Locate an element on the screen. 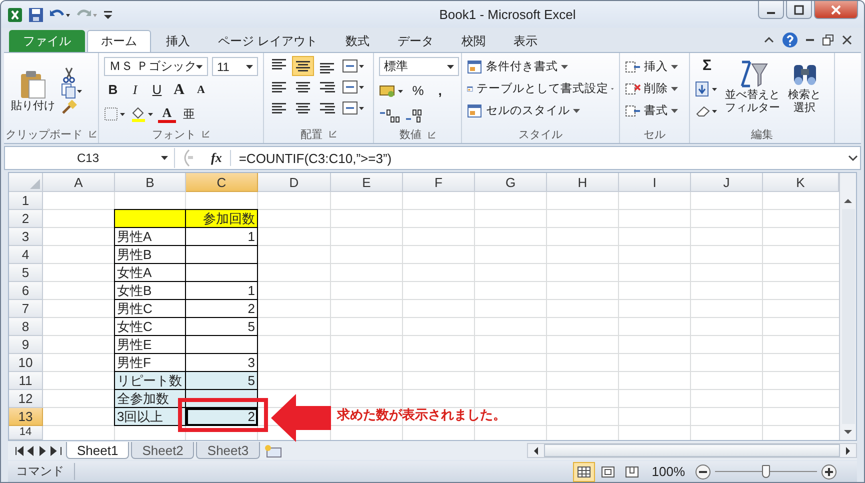 Image resolution: width=865 pixels, height=483 pixels. sheet-tab: Sheet3 is located at coordinates (228, 450).